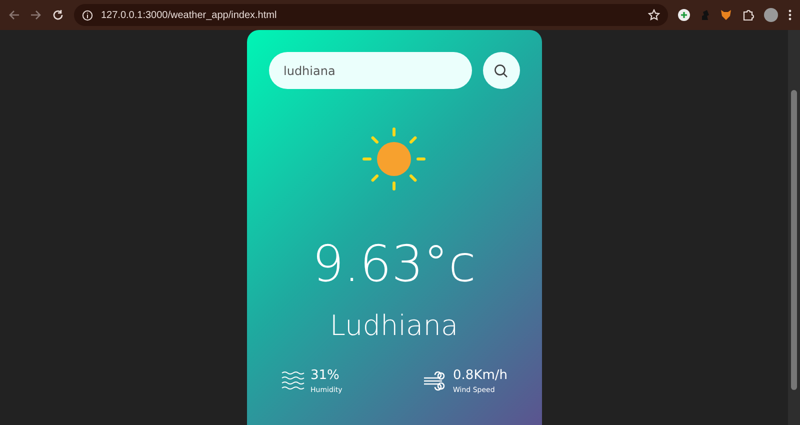 The image size is (800, 425). What do you see at coordinates (684, 15) in the screenshot?
I see `plus-circle-icon` at bounding box center [684, 15].